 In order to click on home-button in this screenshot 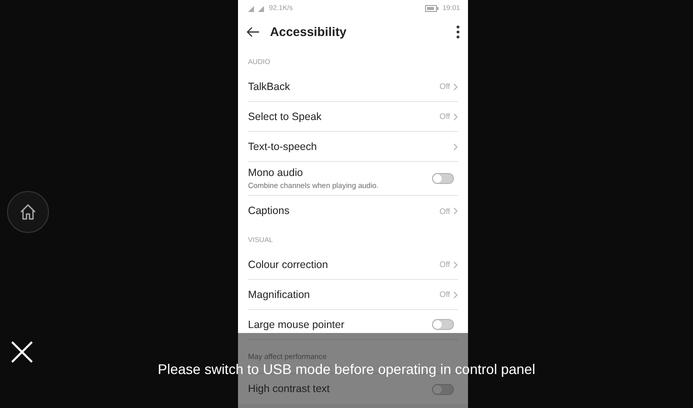, I will do `click(28, 212)`.